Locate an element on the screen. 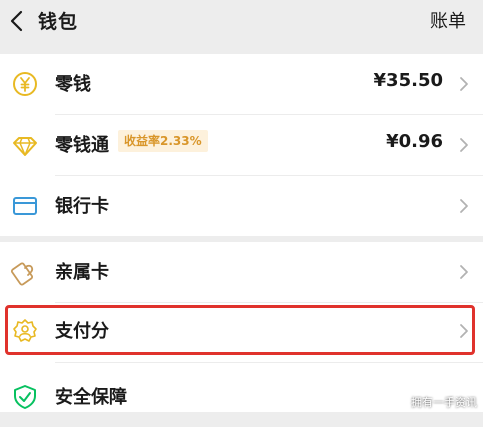 Image resolution: width=483 pixels, height=427 pixels. lingqiantong-label: 零钱通 is located at coordinates (82, 145).